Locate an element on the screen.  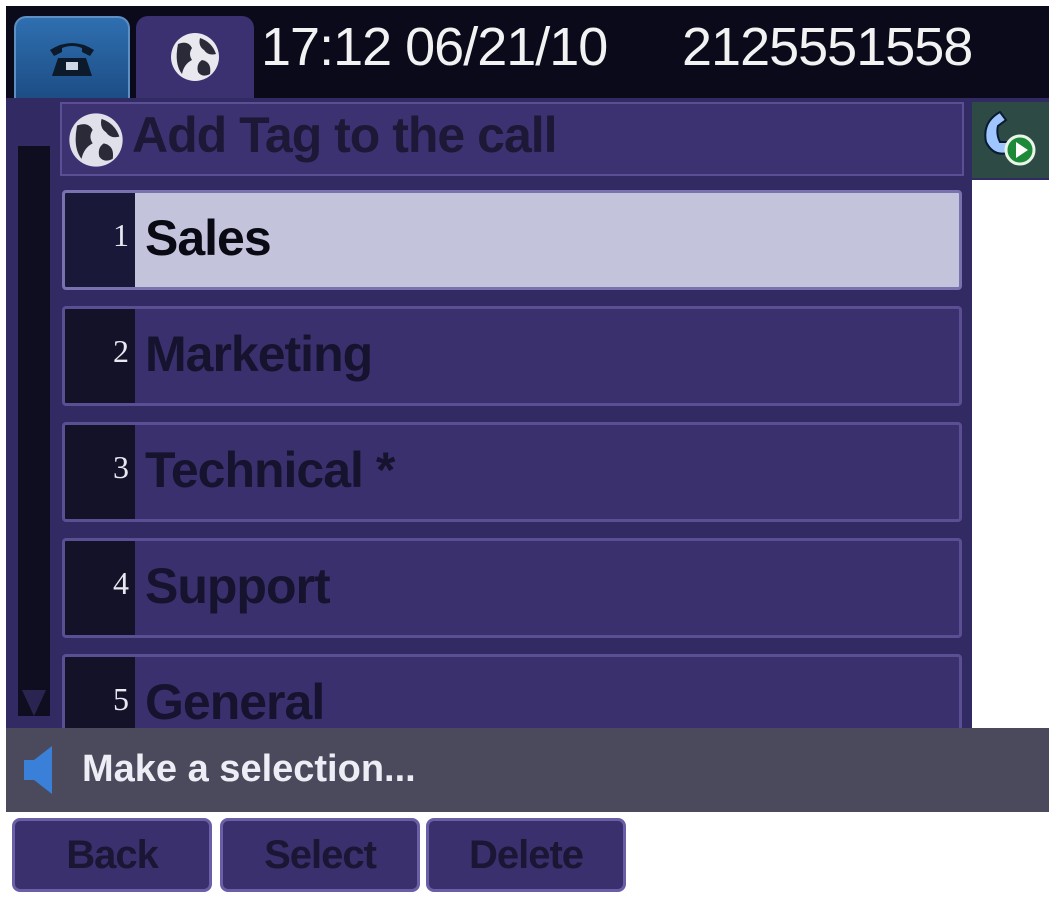
item-label: Marketing is located at coordinates (259, 354).